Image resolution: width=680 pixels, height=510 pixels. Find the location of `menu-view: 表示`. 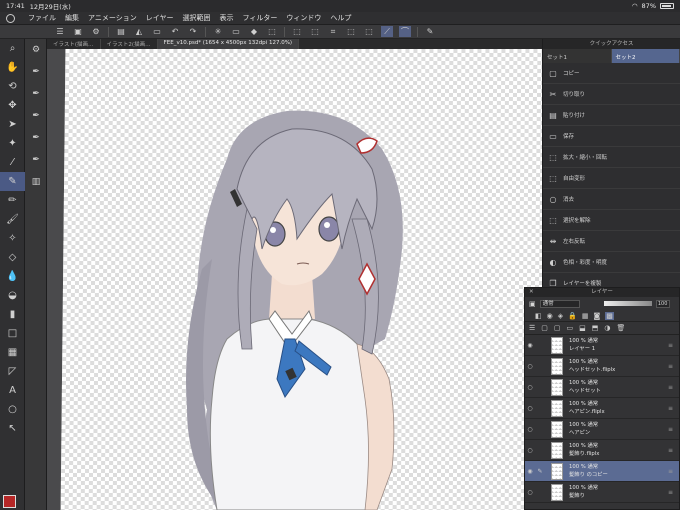

menu-view: 表示 is located at coordinates (227, 18).